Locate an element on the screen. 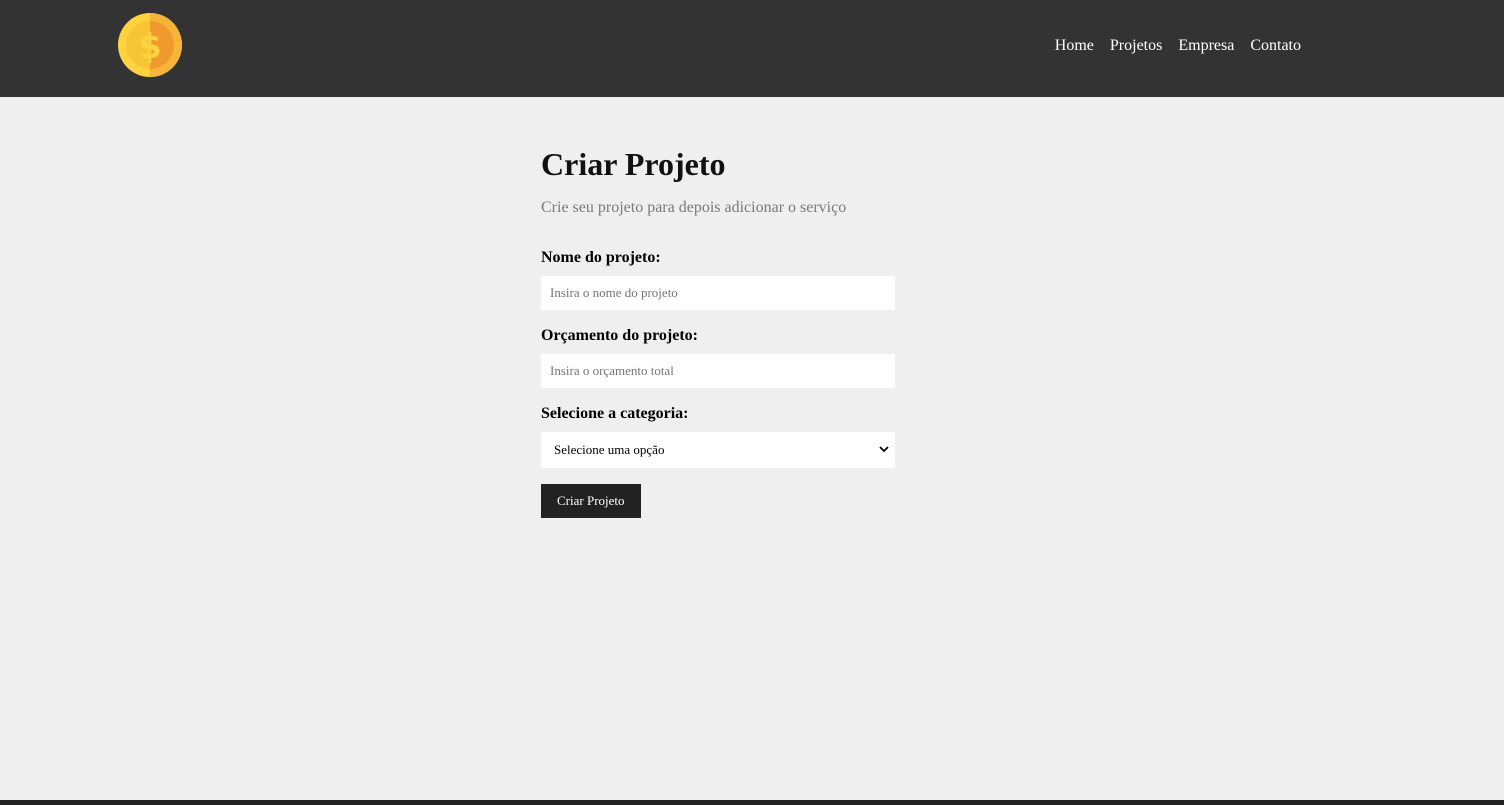 This screenshot has height=805, width=1504. form-group-name: Nome do projeto: is located at coordinates (718, 279).